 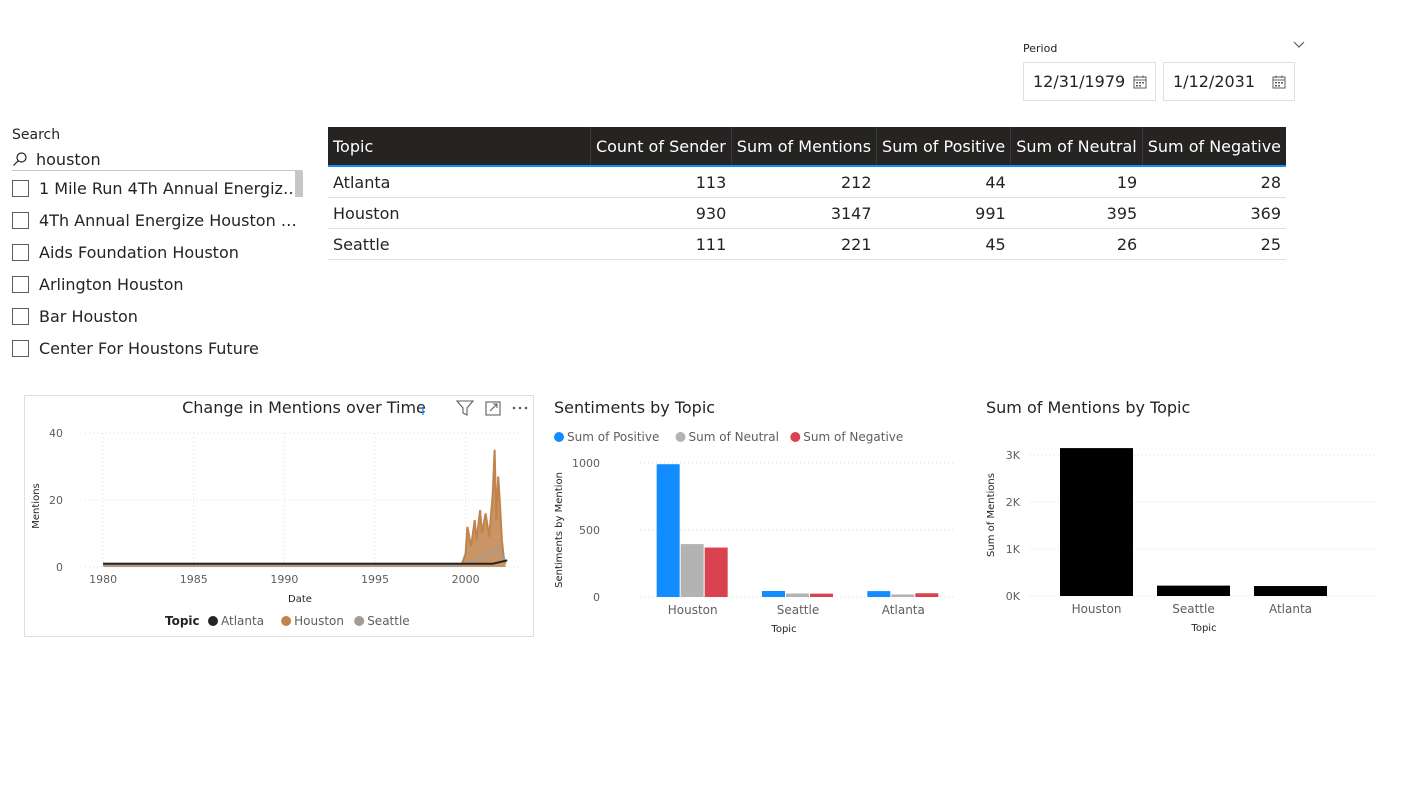 I want to click on table-cell: 221, so click(x=804, y=244).